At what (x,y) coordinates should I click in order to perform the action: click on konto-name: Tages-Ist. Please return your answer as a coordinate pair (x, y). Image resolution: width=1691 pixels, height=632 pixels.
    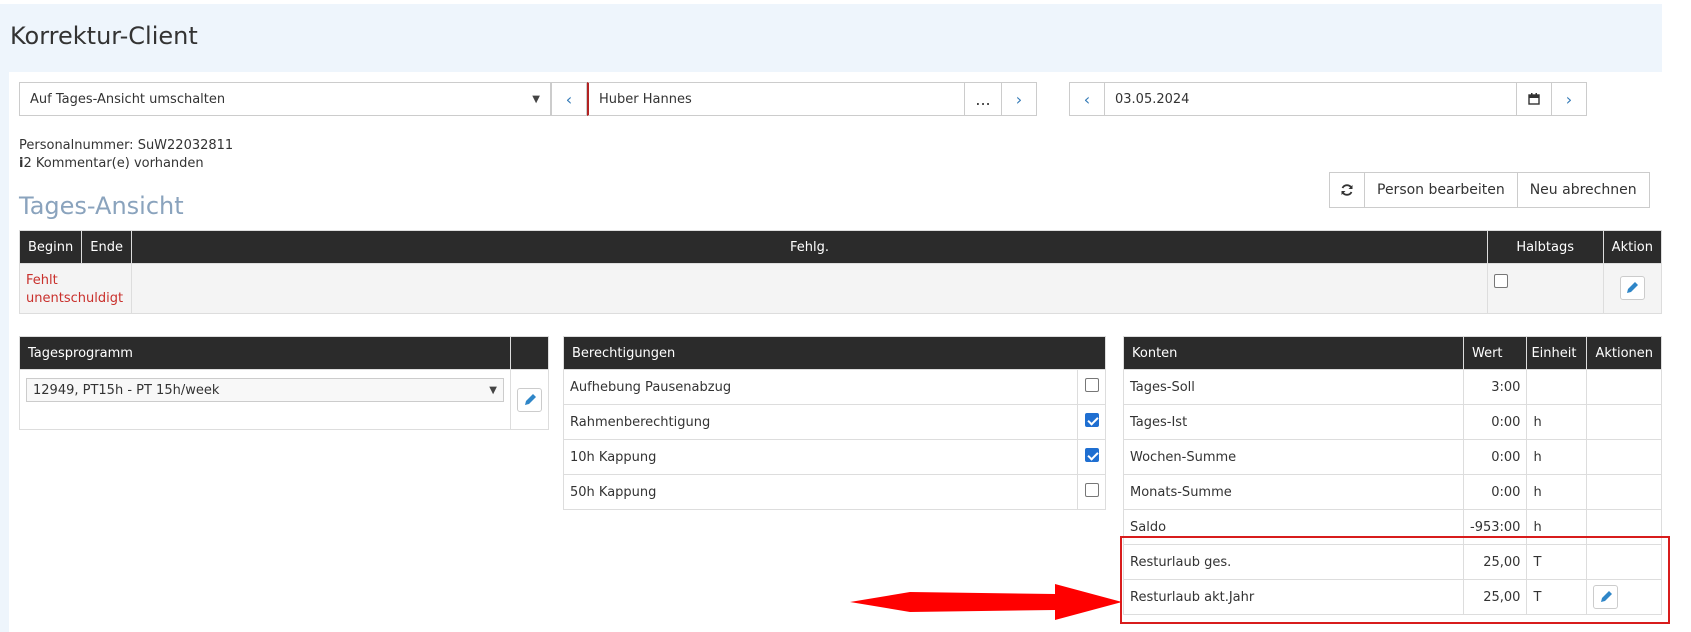
    Looking at the image, I should click on (1293, 422).